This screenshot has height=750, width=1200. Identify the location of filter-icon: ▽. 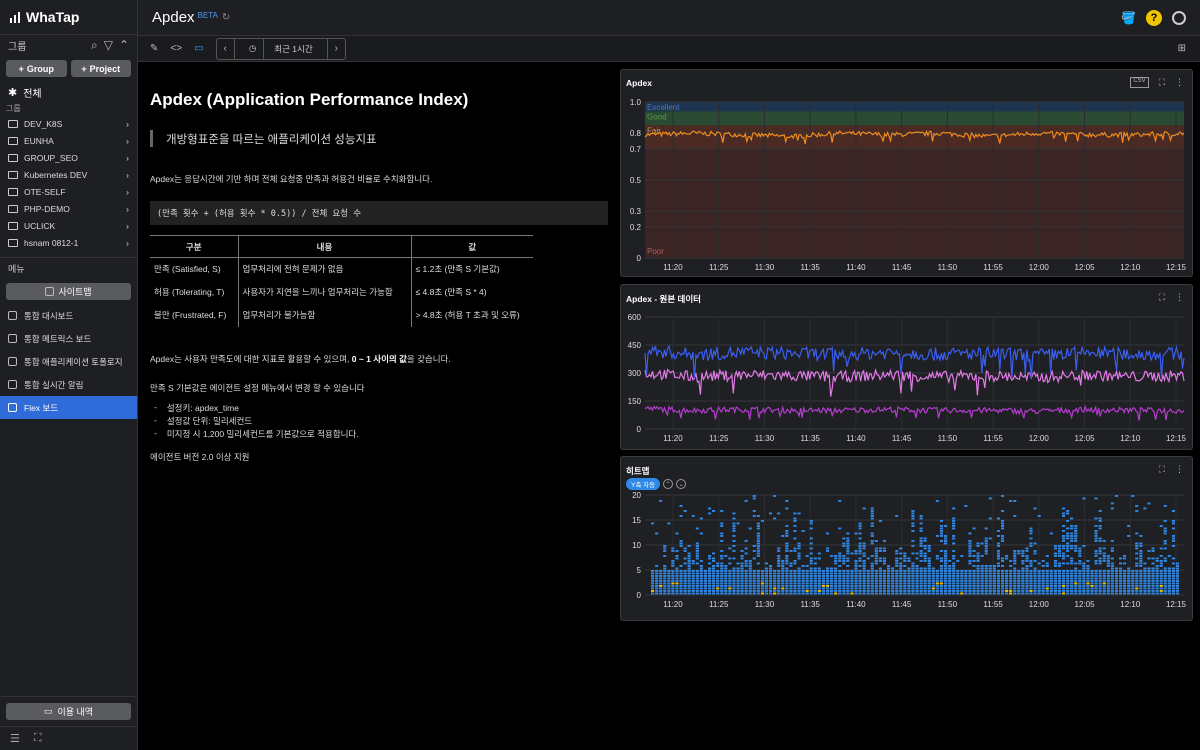
(108, 45).